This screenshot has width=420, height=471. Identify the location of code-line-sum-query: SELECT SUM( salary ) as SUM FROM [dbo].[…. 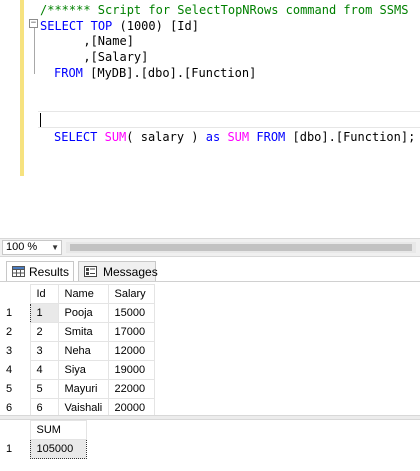
(235, 137).